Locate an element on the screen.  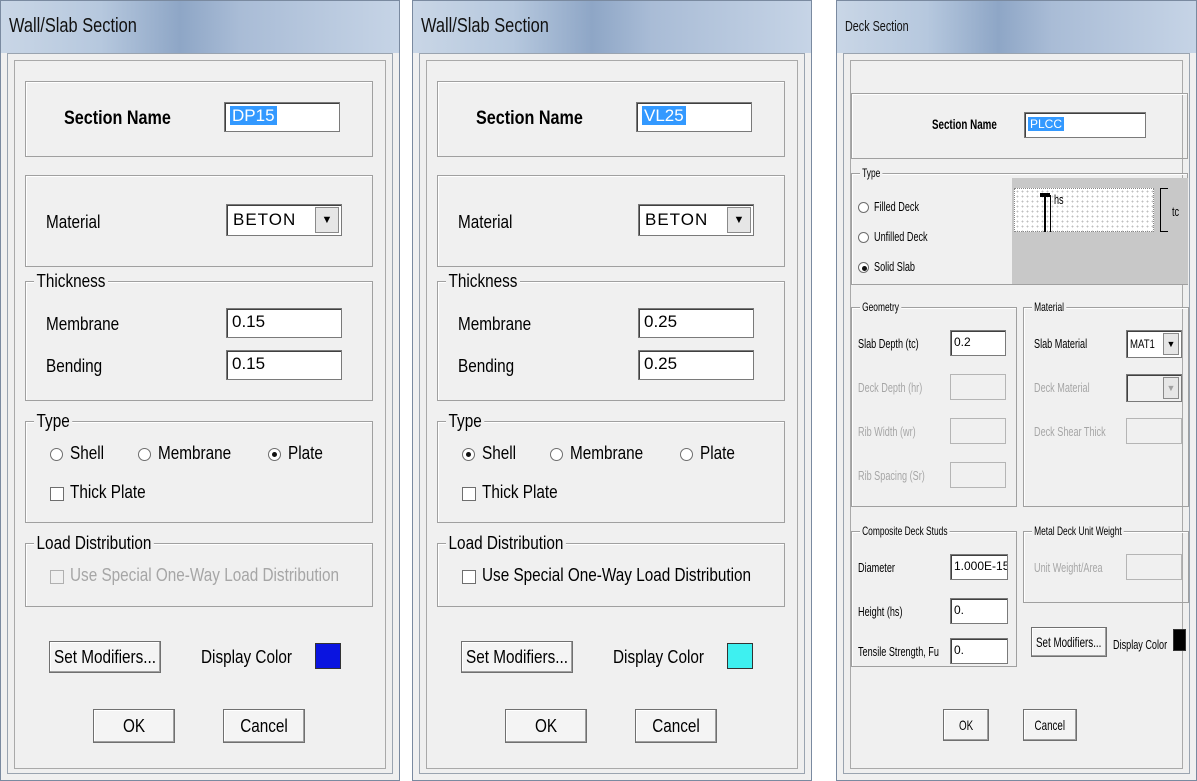
type-legend: Type is located at coordinates (53, 421).